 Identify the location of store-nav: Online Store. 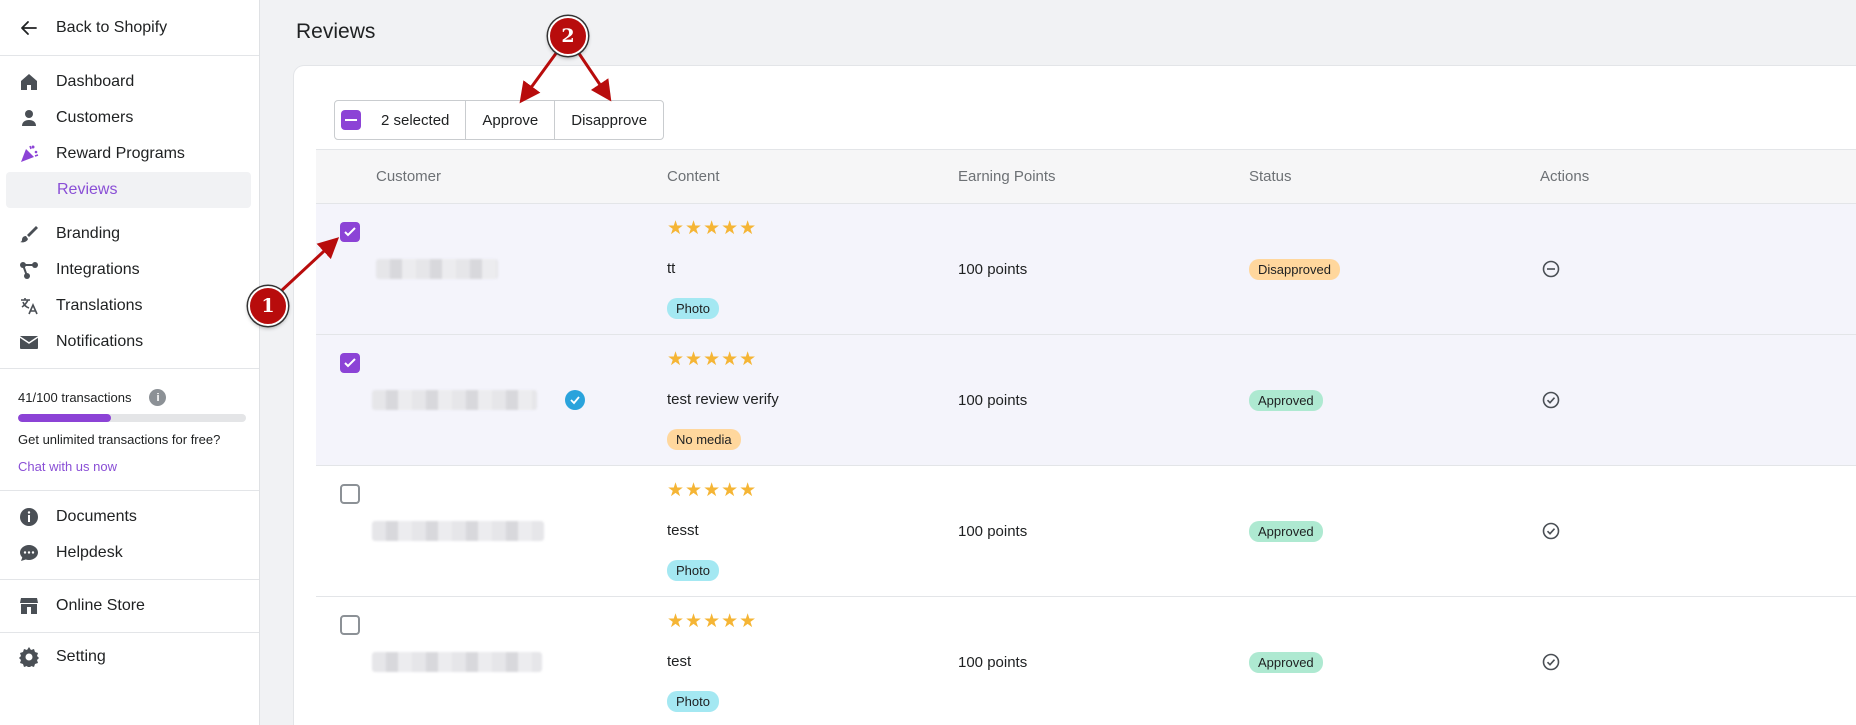
(129, 606).